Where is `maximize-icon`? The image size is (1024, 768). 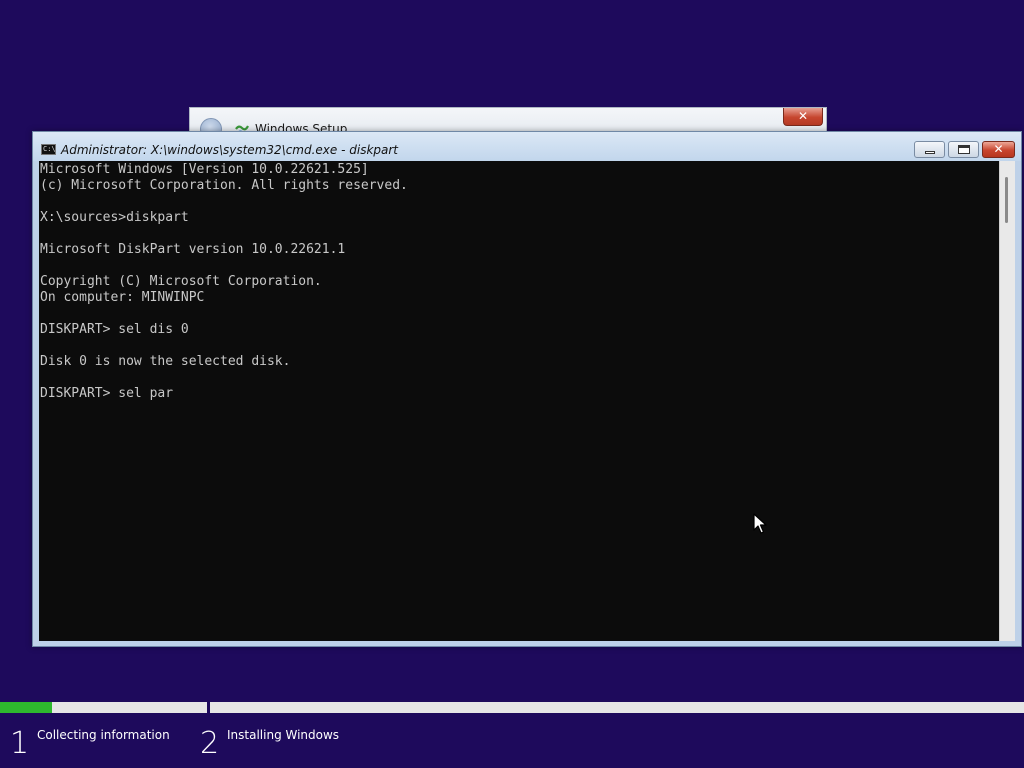
maximize-icon is located at coordinates (964, 149).